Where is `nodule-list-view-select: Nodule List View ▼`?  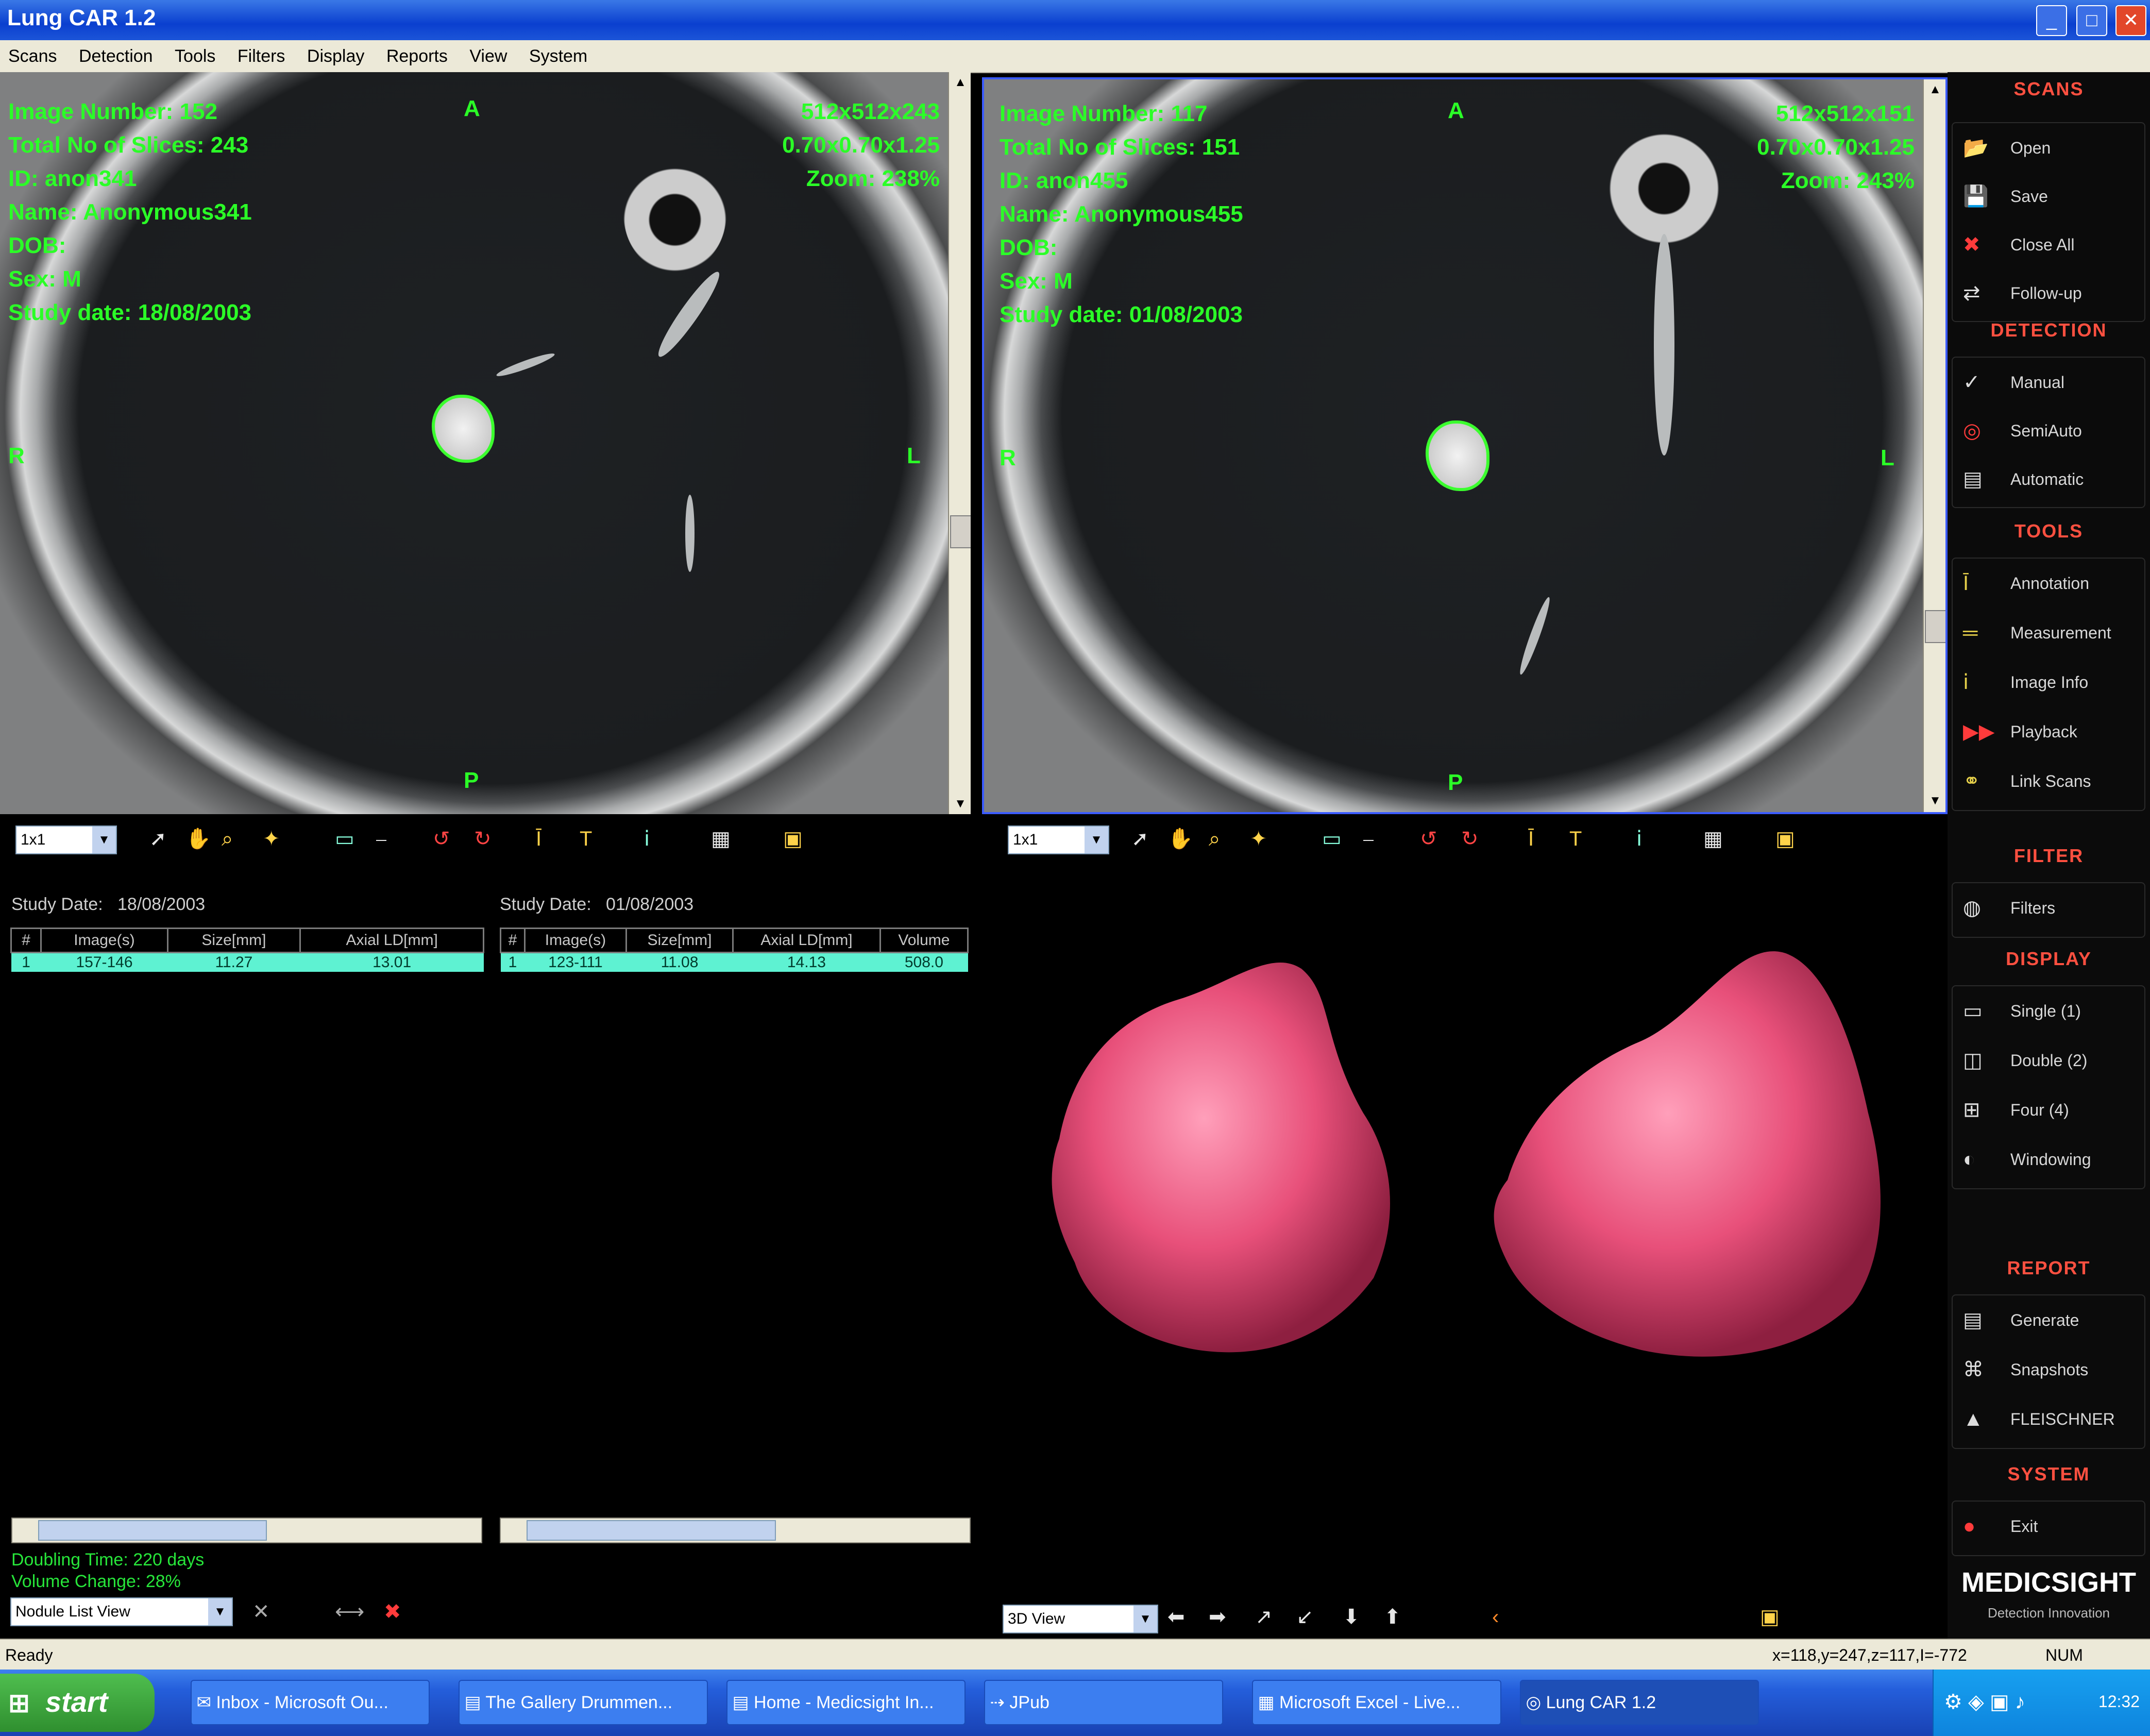 nodule-list-view-select: Nodule List View ▼ is located at coordinates (122, 1611).